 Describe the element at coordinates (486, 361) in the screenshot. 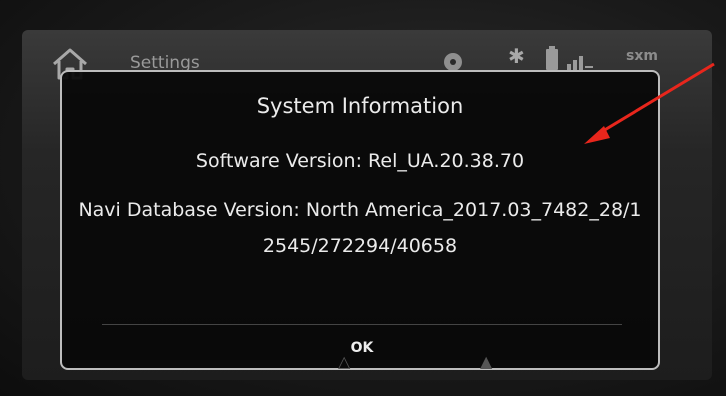

I see `bottom-nav-icon: ▲` at that location.